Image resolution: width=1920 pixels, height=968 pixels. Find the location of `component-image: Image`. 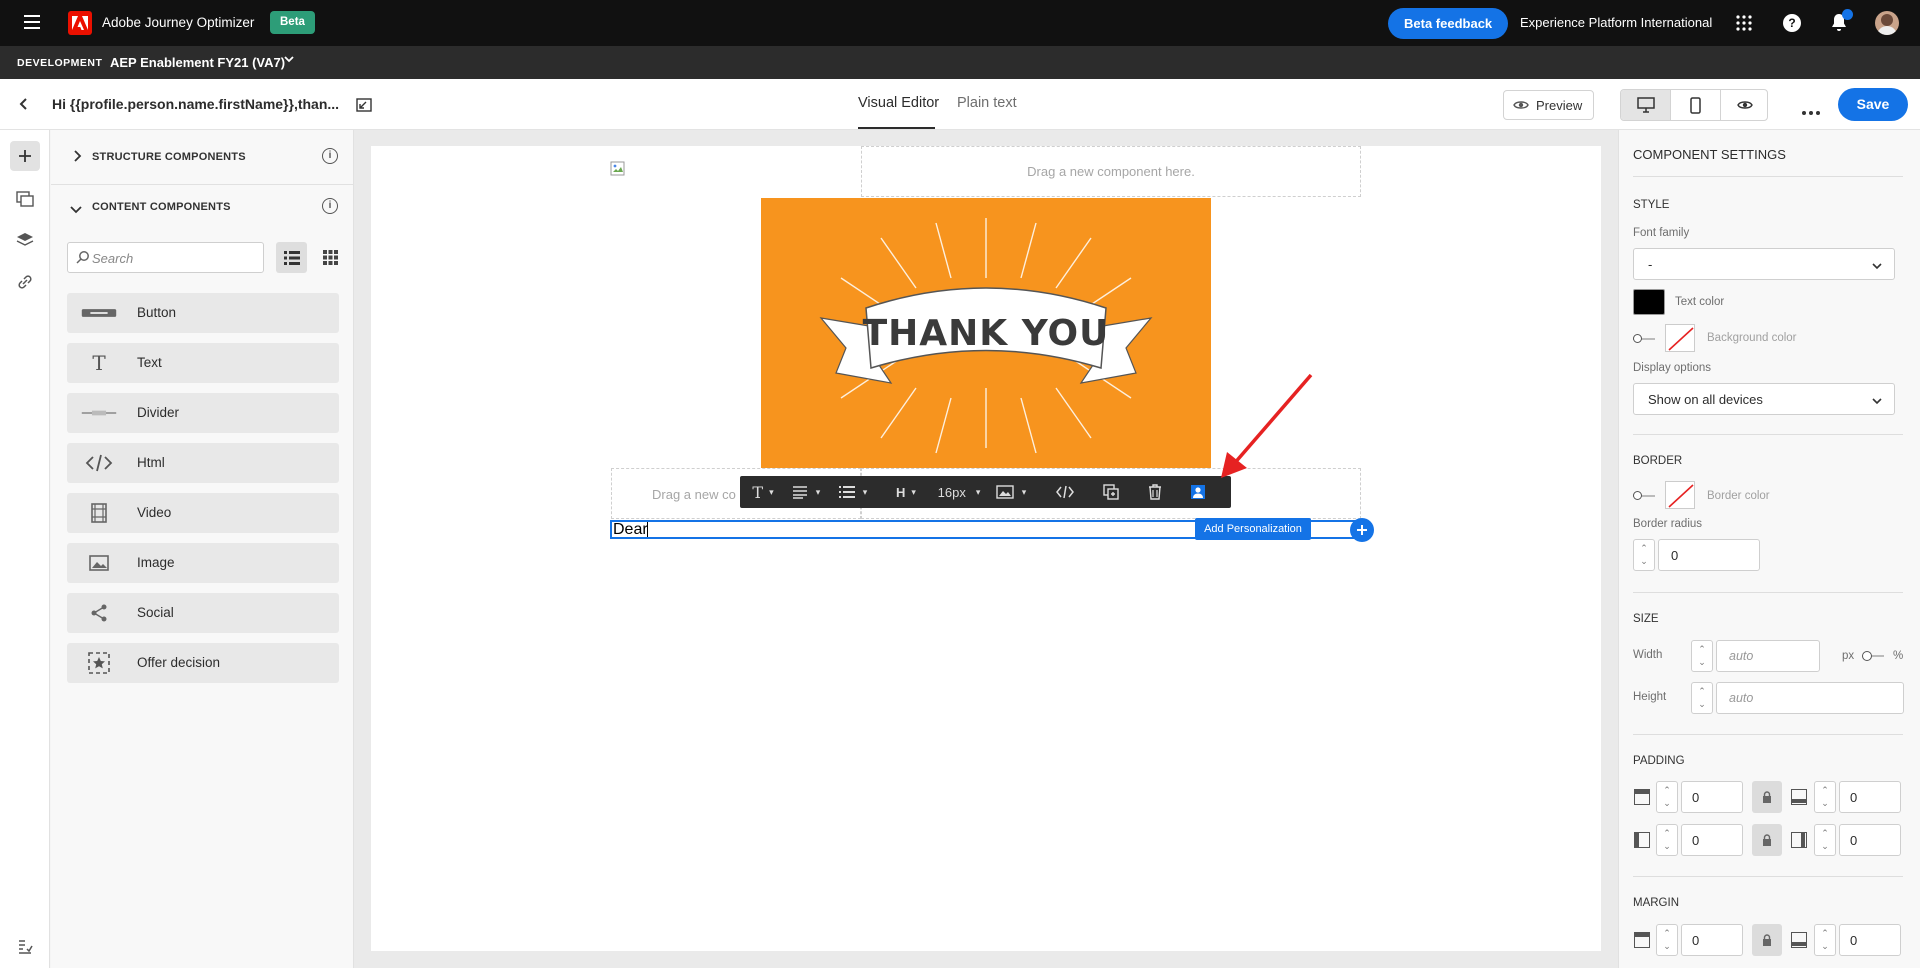

component-image: Image is located at coordinates (203, 563).